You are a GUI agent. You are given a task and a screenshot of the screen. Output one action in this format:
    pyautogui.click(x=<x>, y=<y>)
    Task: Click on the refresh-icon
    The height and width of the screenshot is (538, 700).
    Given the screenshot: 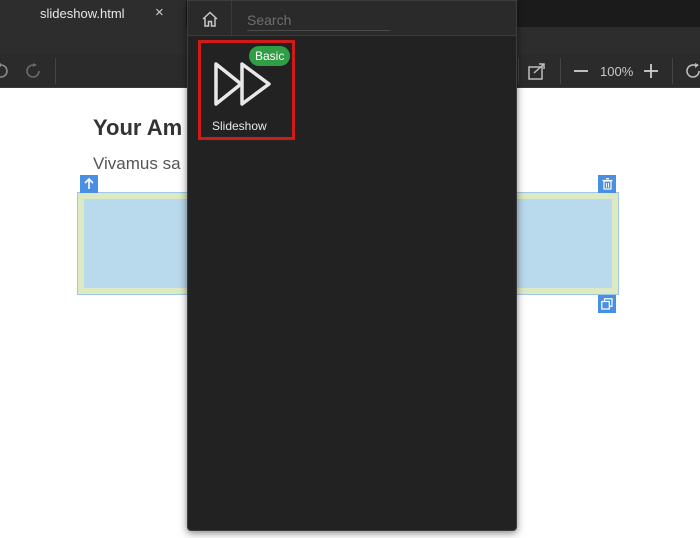 What is the action you would take?
    pyautogui.click(x=692, y=71)
    